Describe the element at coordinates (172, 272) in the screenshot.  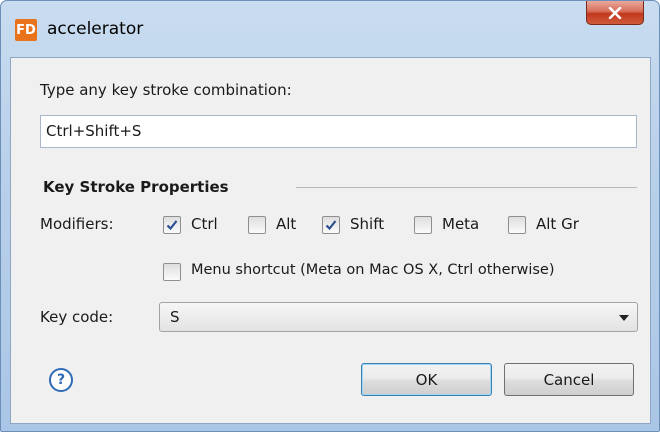
I see `menu-shortcut-checkbox` at that location.